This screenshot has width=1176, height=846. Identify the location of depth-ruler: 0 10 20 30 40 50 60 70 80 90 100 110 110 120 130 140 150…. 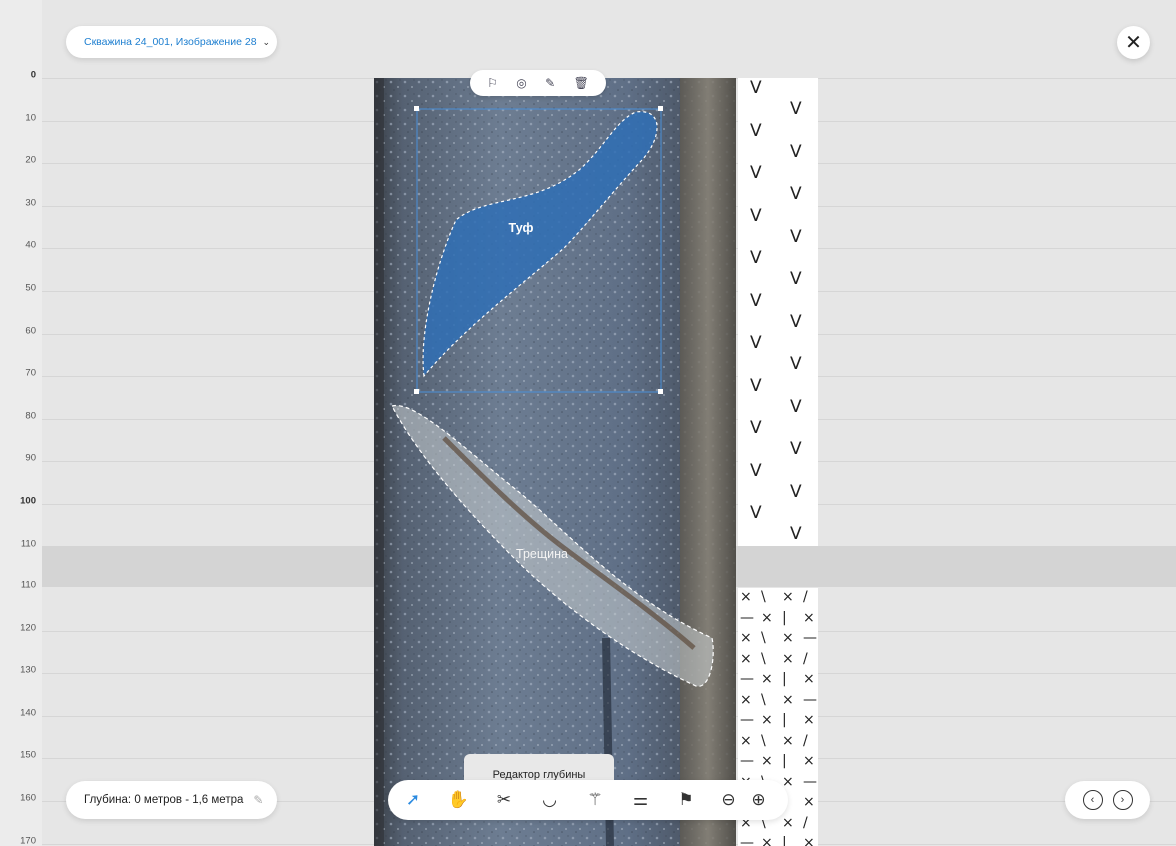
(21, 423).